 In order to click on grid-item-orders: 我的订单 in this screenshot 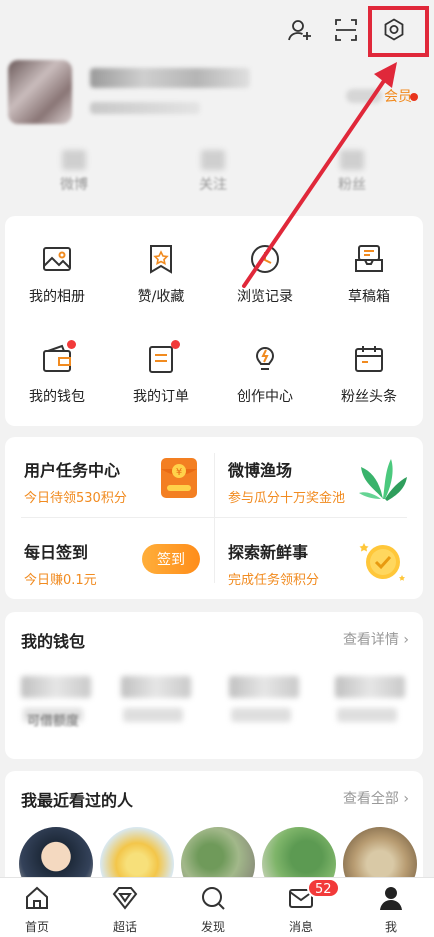, I will do `click(161, 373)`.